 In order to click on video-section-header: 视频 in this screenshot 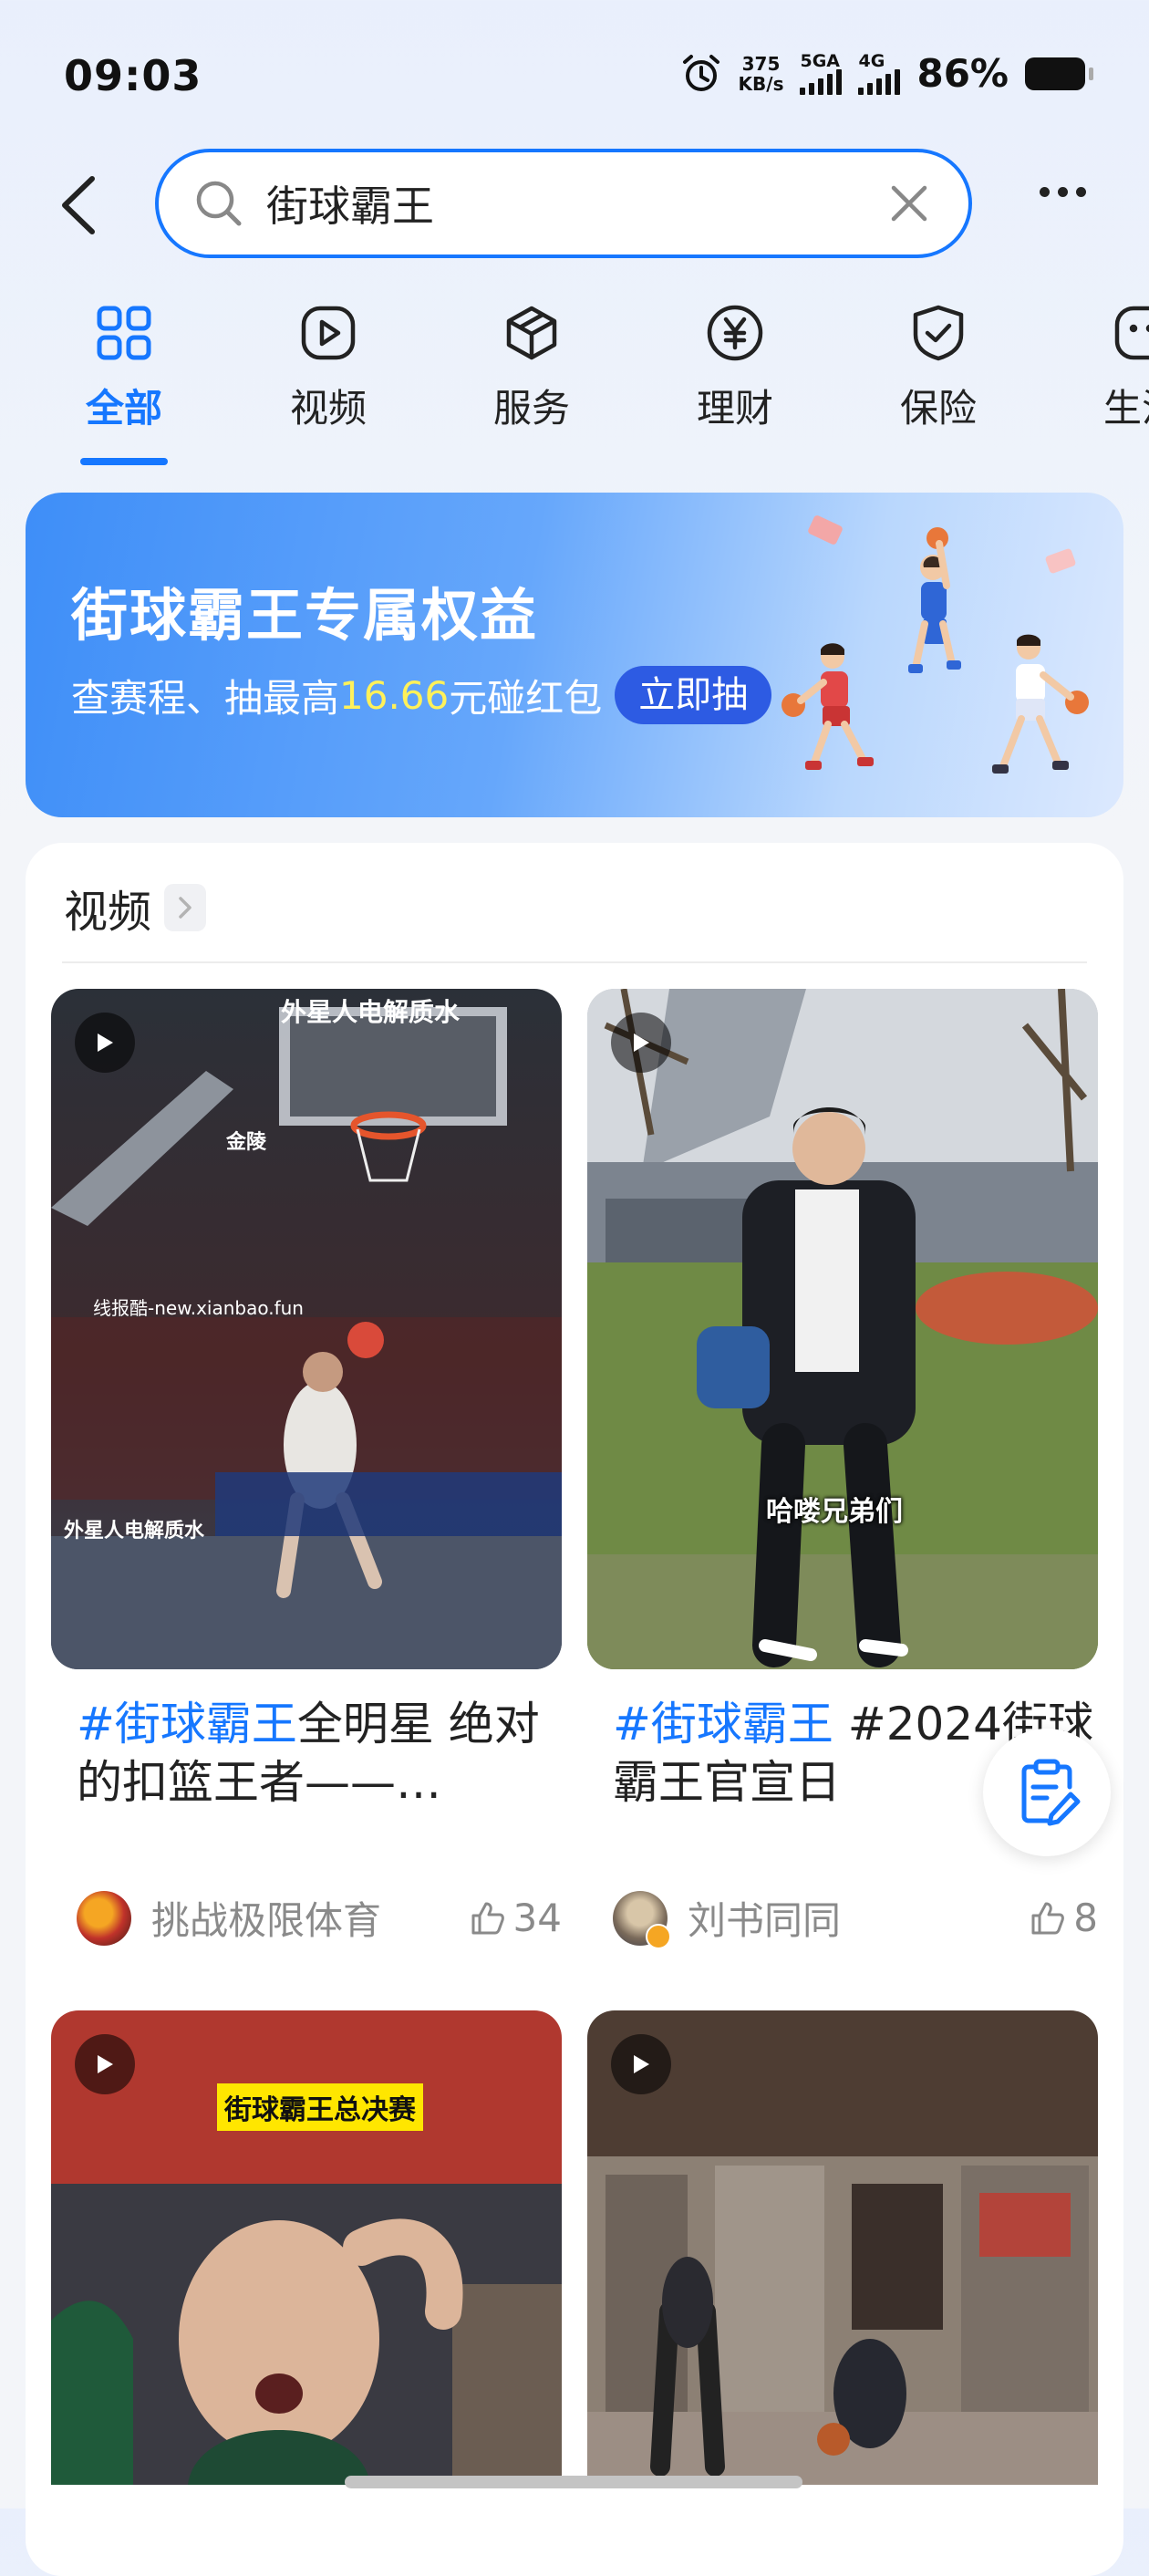, I will do `click(135, 908)`.